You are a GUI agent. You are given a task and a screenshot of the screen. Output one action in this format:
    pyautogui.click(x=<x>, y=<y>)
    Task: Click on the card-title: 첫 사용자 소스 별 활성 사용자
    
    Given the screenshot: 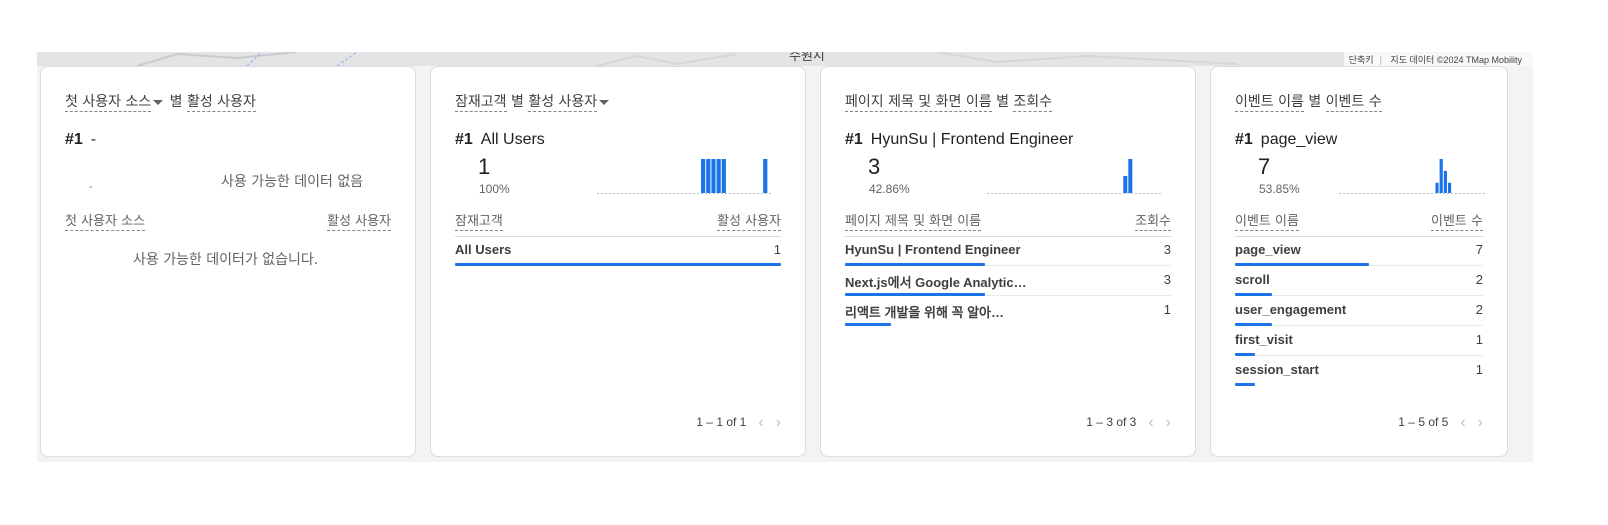 What is the action you would take?
    pyautogui.click(x=160, y=101)
    